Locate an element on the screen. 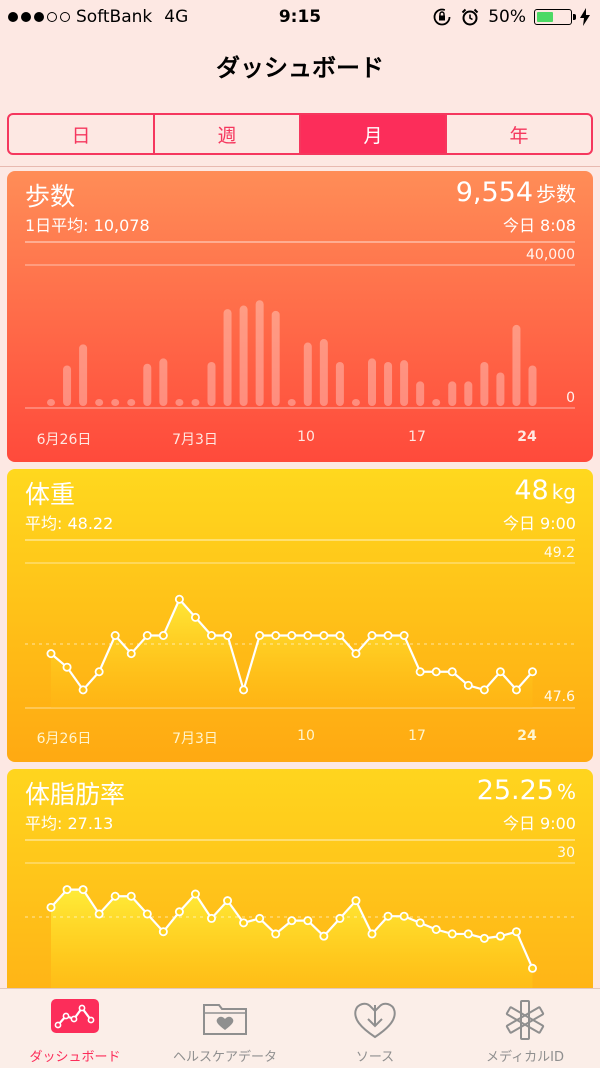 This screenshot has height=1068, width=600. rotation-lock-icon is located at coordinates (442, 17).